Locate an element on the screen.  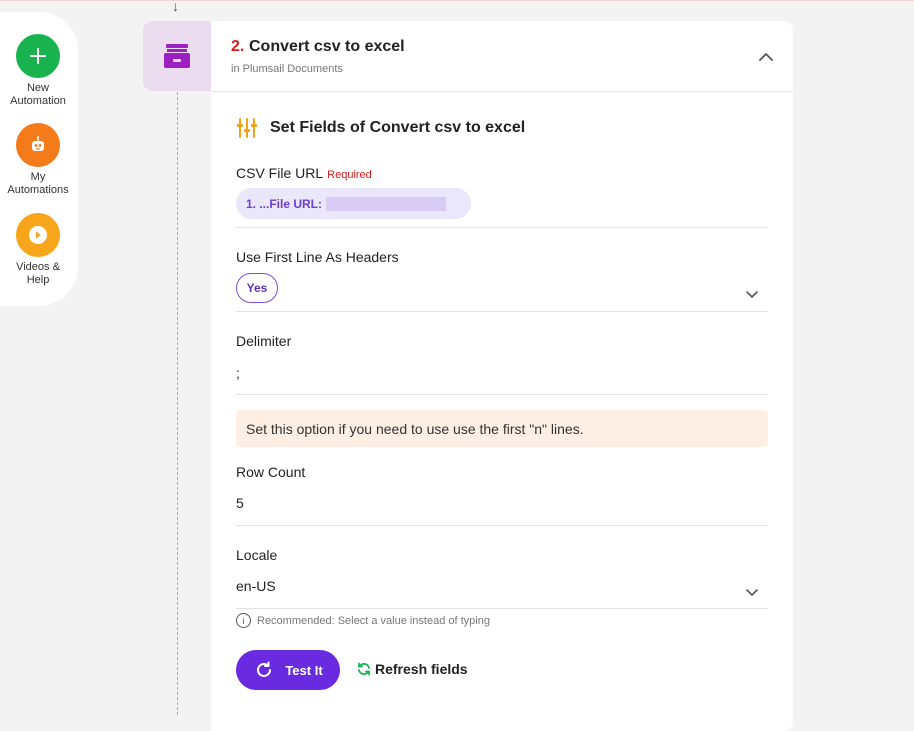
flow-connector is located at coordinates (177, 403).